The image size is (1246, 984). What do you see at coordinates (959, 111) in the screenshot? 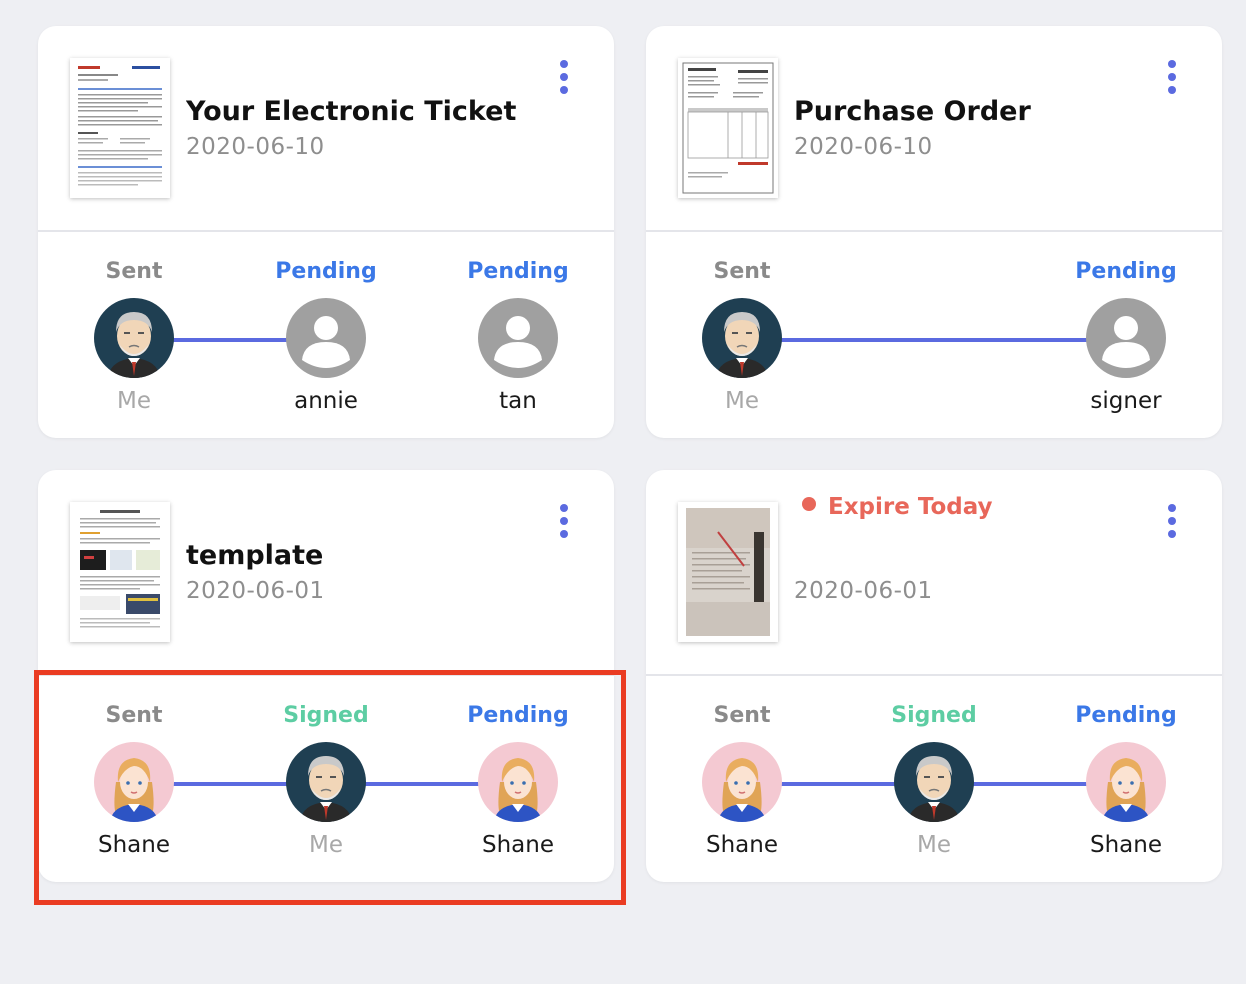
I see `document-title: Purchase Order` at bounding box center [959, 111].